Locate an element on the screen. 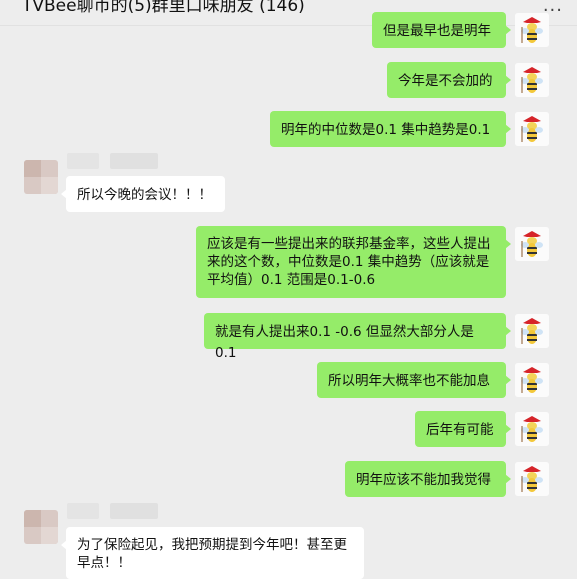 The height and width of the screenshot is (579, 577). message-bubble: 所以明年大概率也不能加息 is located at coordinates (414, 380).